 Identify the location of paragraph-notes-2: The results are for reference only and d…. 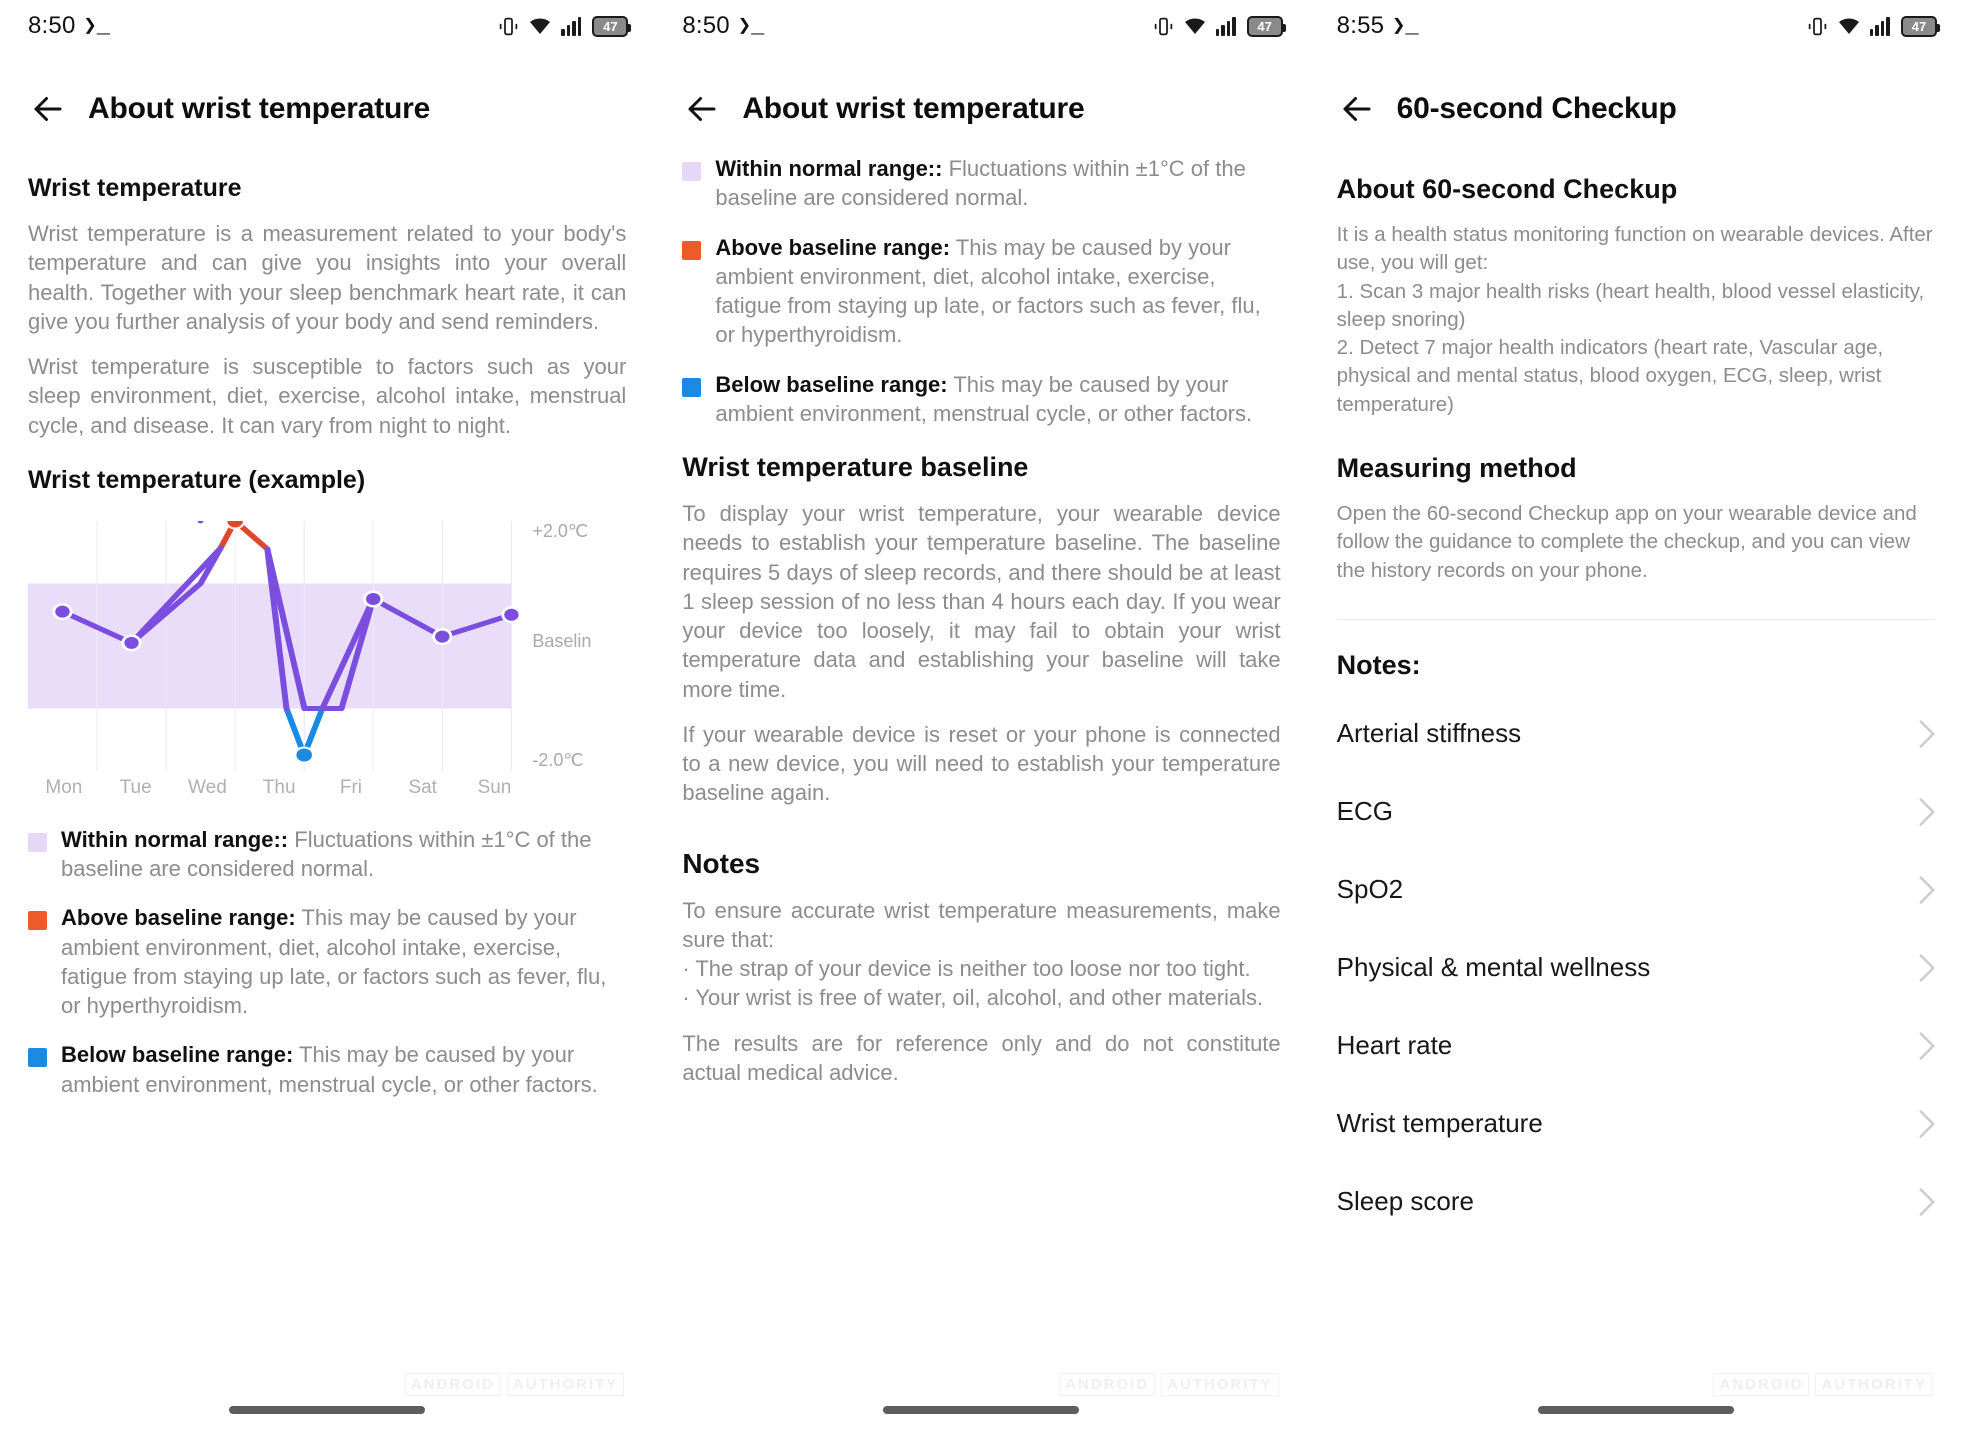
(981, 1057).